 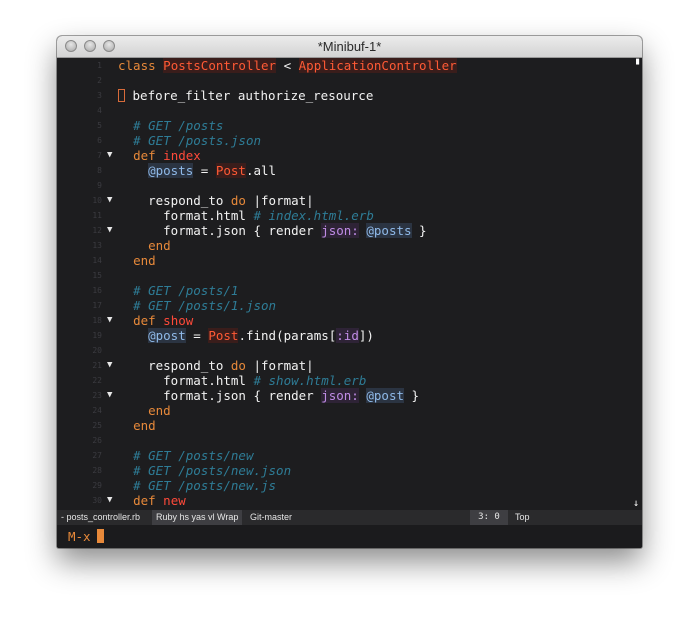 I want to click on buffer-name: - posts_controller.rb, so click(x=100, y=517).